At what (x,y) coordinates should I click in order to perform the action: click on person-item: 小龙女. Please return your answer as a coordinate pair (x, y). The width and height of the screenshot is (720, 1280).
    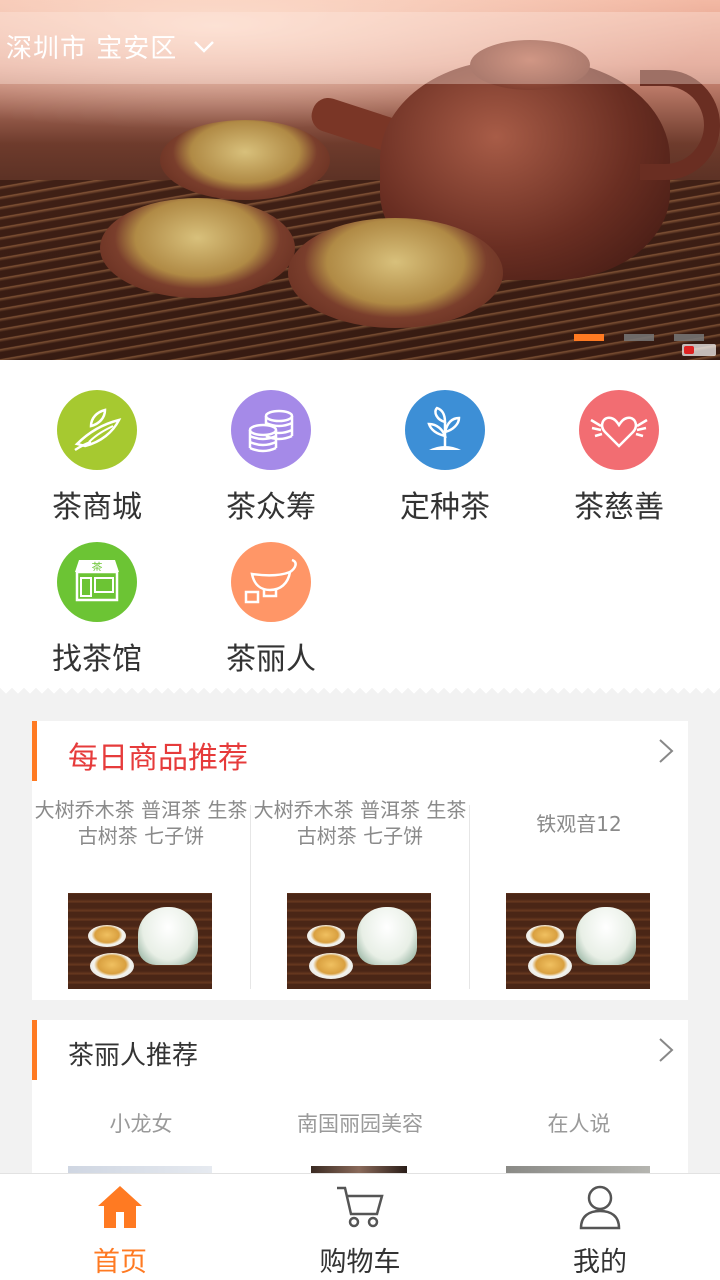
    Looking at the image, I should click on (141, 1141).